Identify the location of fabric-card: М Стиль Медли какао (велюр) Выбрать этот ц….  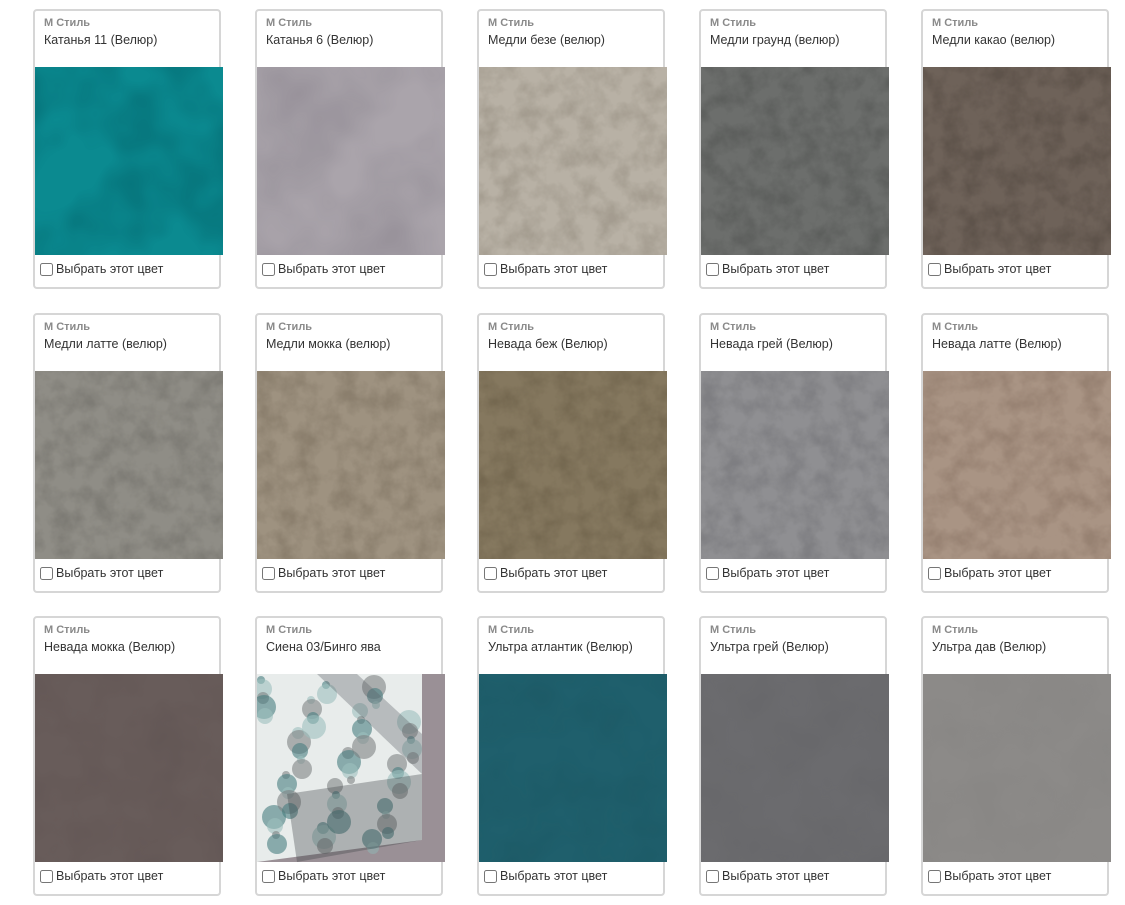
(1016, 149).